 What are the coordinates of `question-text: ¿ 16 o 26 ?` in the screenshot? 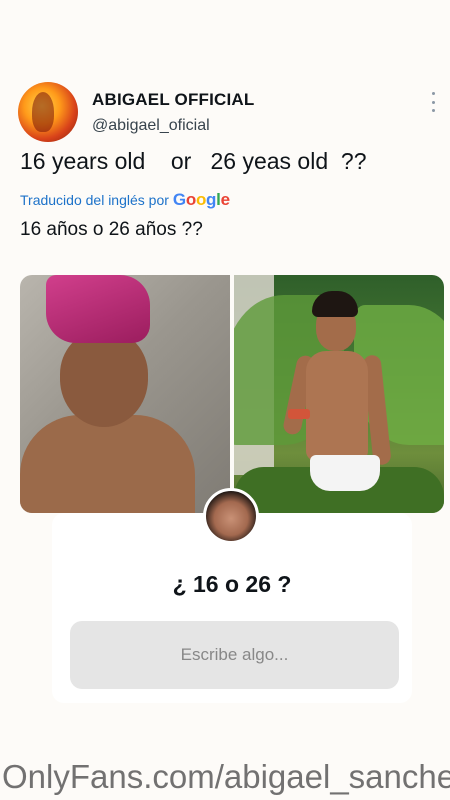 It's located at (232, 584).